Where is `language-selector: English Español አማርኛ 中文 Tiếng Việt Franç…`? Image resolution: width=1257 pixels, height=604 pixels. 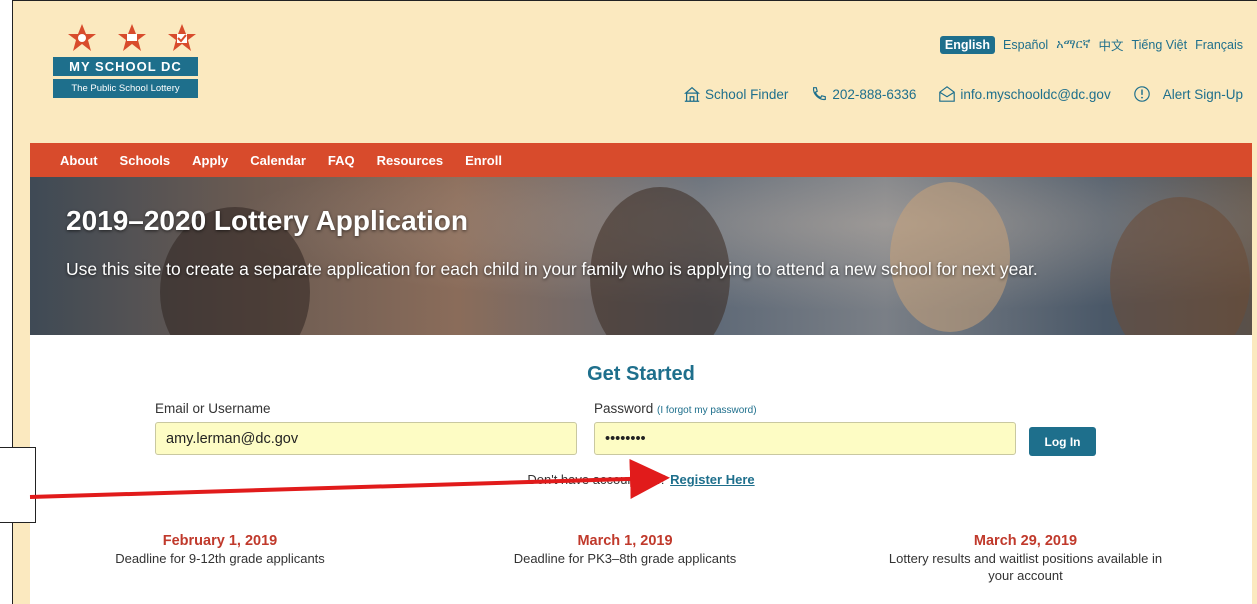
language-selector: English Español አማርኛ 中文 Tiếng Việt Franç… is located at coordinates (1091, 44).